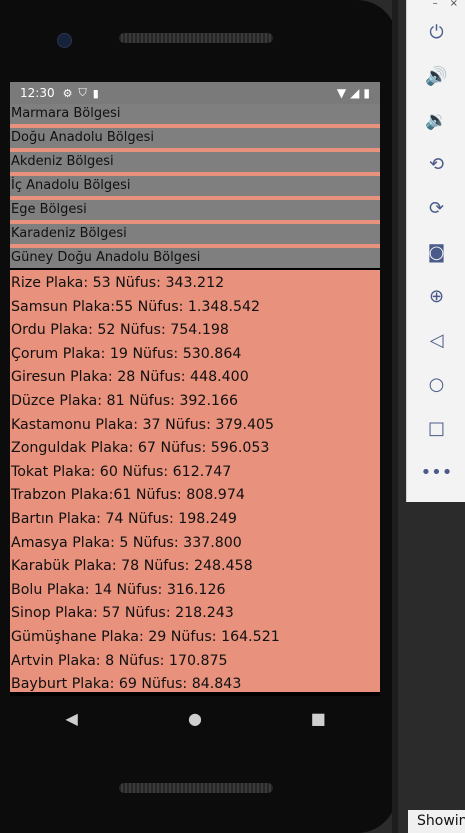 Image resolution: width=465 pixels, height=833 pixels. I want to click on minimize-icon: –, so click(435, 5).